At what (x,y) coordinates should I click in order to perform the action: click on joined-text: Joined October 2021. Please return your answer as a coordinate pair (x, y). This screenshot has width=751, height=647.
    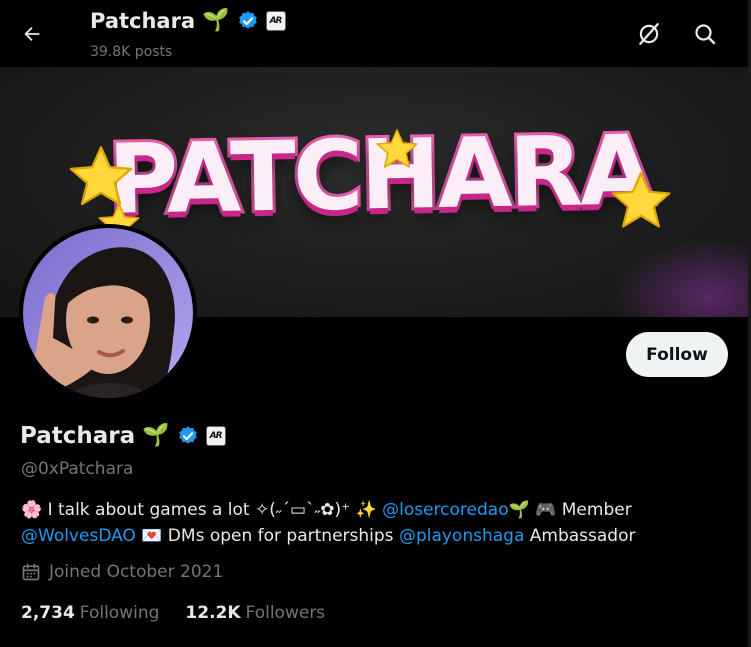
    Looking at the image, I should click on (136, 572).